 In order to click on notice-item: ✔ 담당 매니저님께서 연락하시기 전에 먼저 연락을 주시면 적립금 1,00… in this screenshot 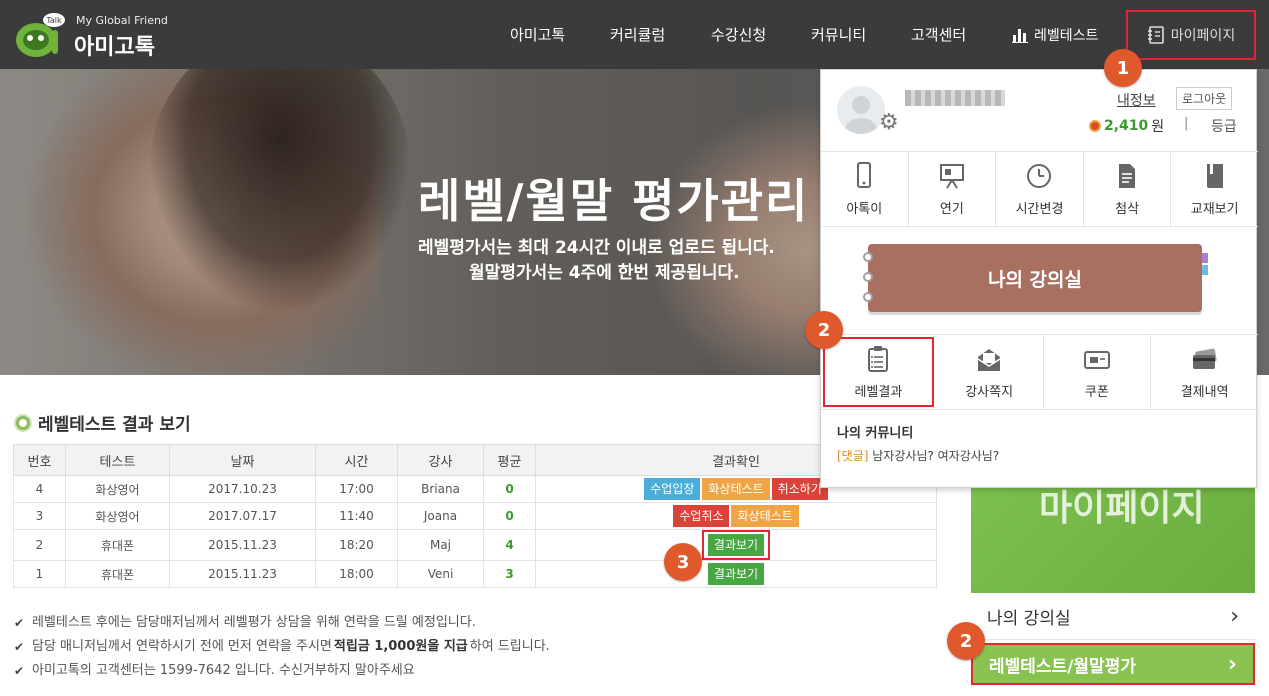, I will do `click(282, 647)`.